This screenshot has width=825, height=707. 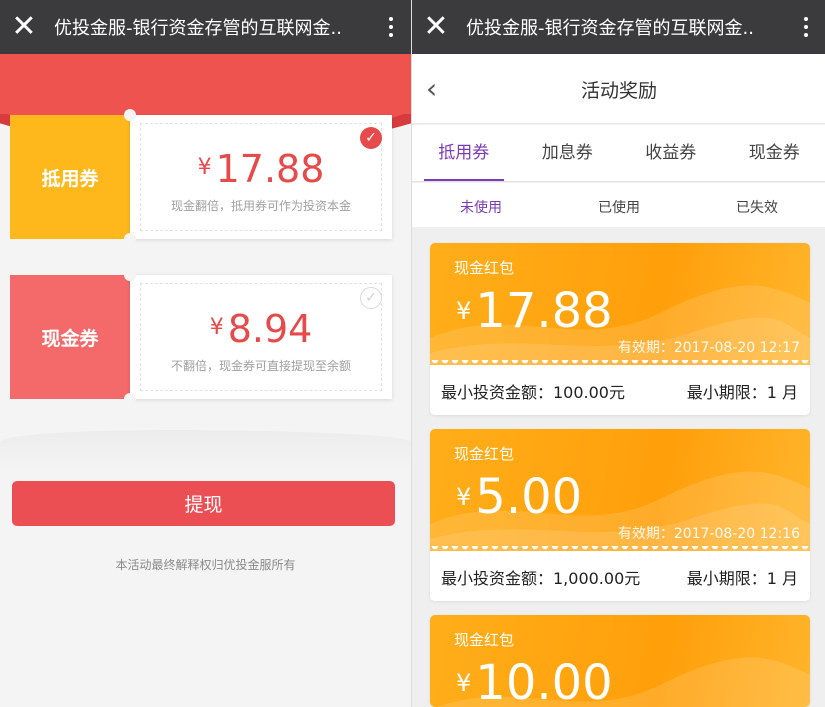 I want to click on ticket-type-label: 现金券, so click(x=70, y=337).